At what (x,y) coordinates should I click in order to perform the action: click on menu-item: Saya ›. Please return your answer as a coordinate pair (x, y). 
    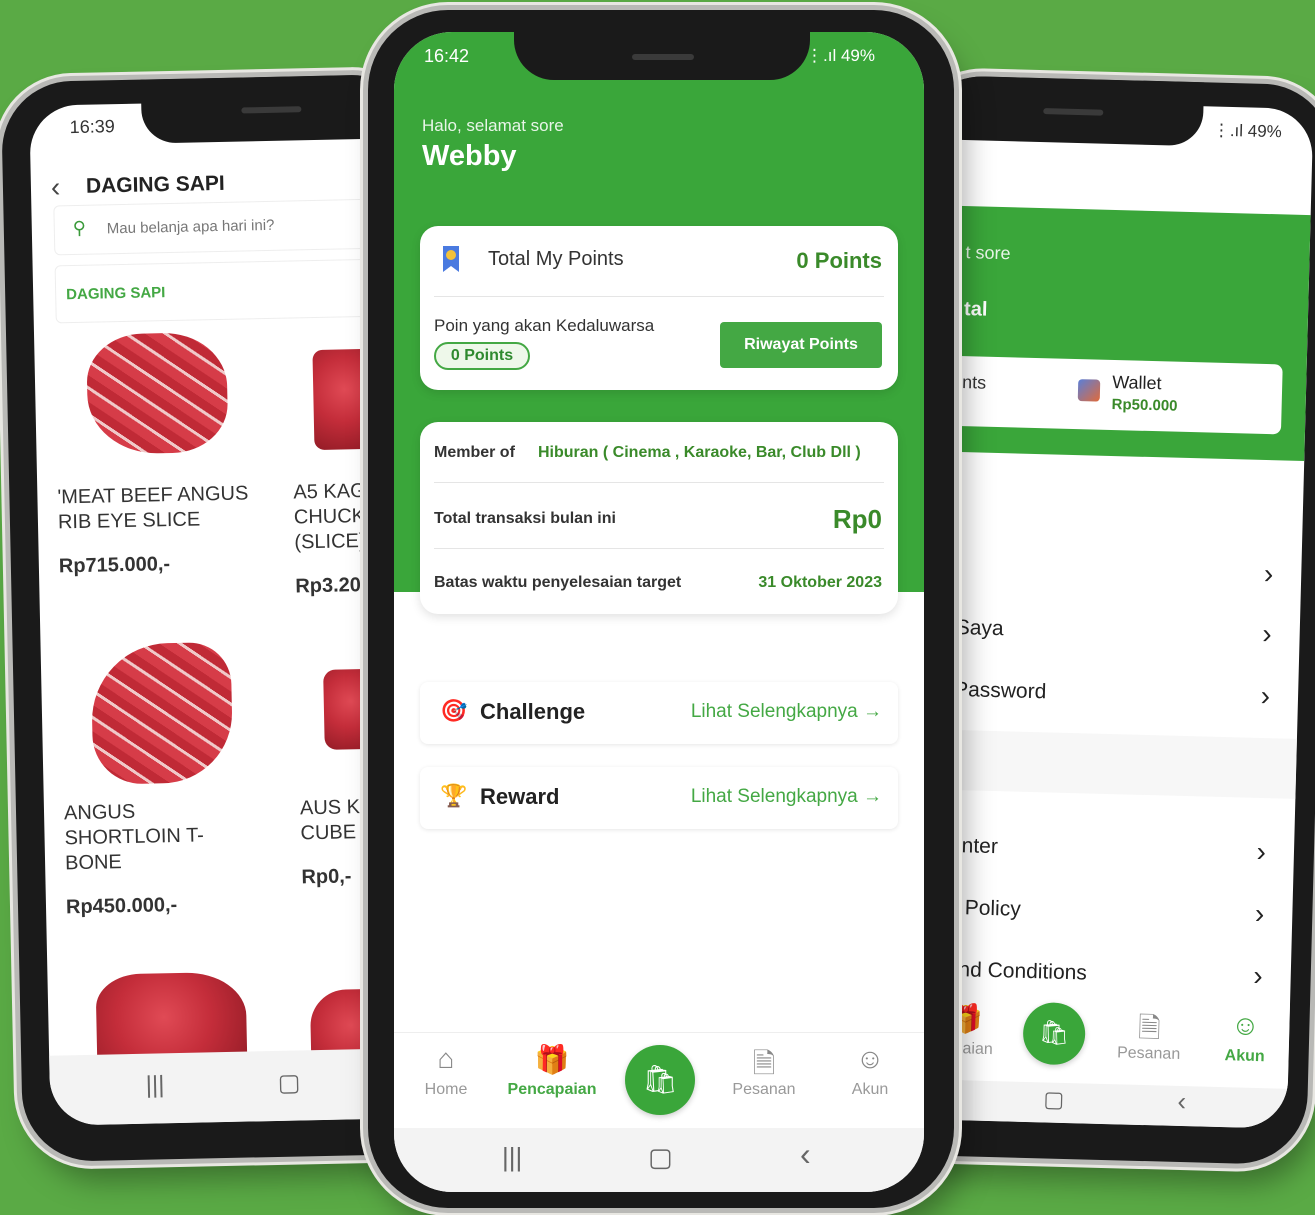
    Looking at the image, I should click on (1099, 634).